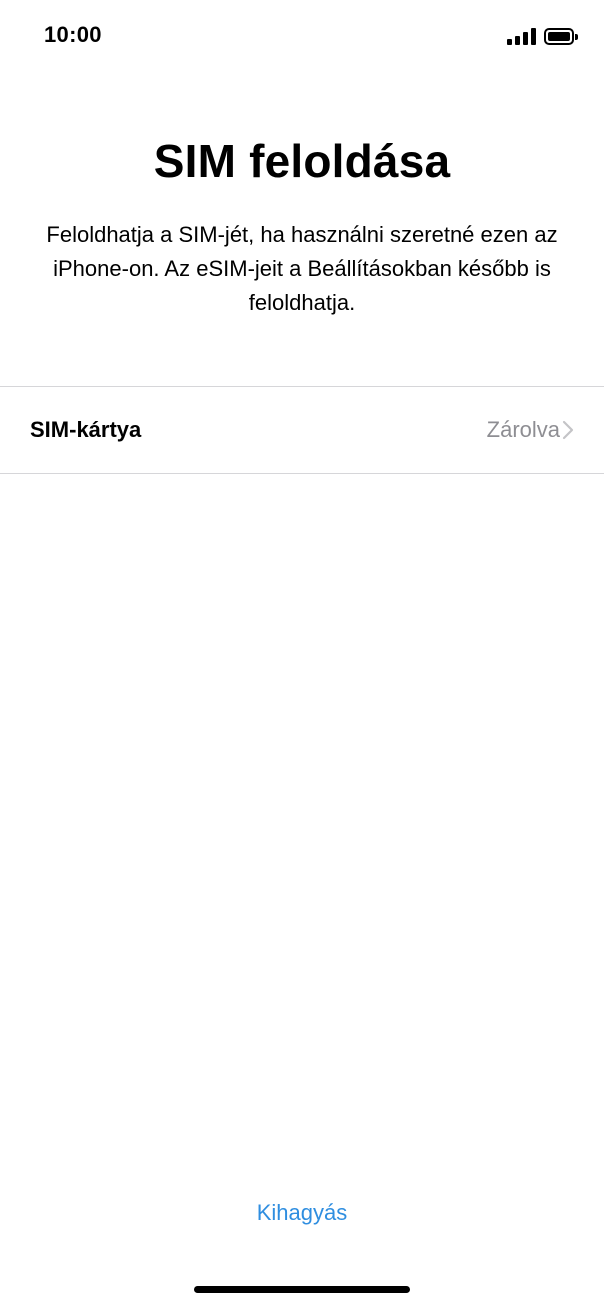  What do you see at coordinates (302, 1213) in the screenshot?
I see `skip-button: Kihagyás` at bounding box center [302, 1213].